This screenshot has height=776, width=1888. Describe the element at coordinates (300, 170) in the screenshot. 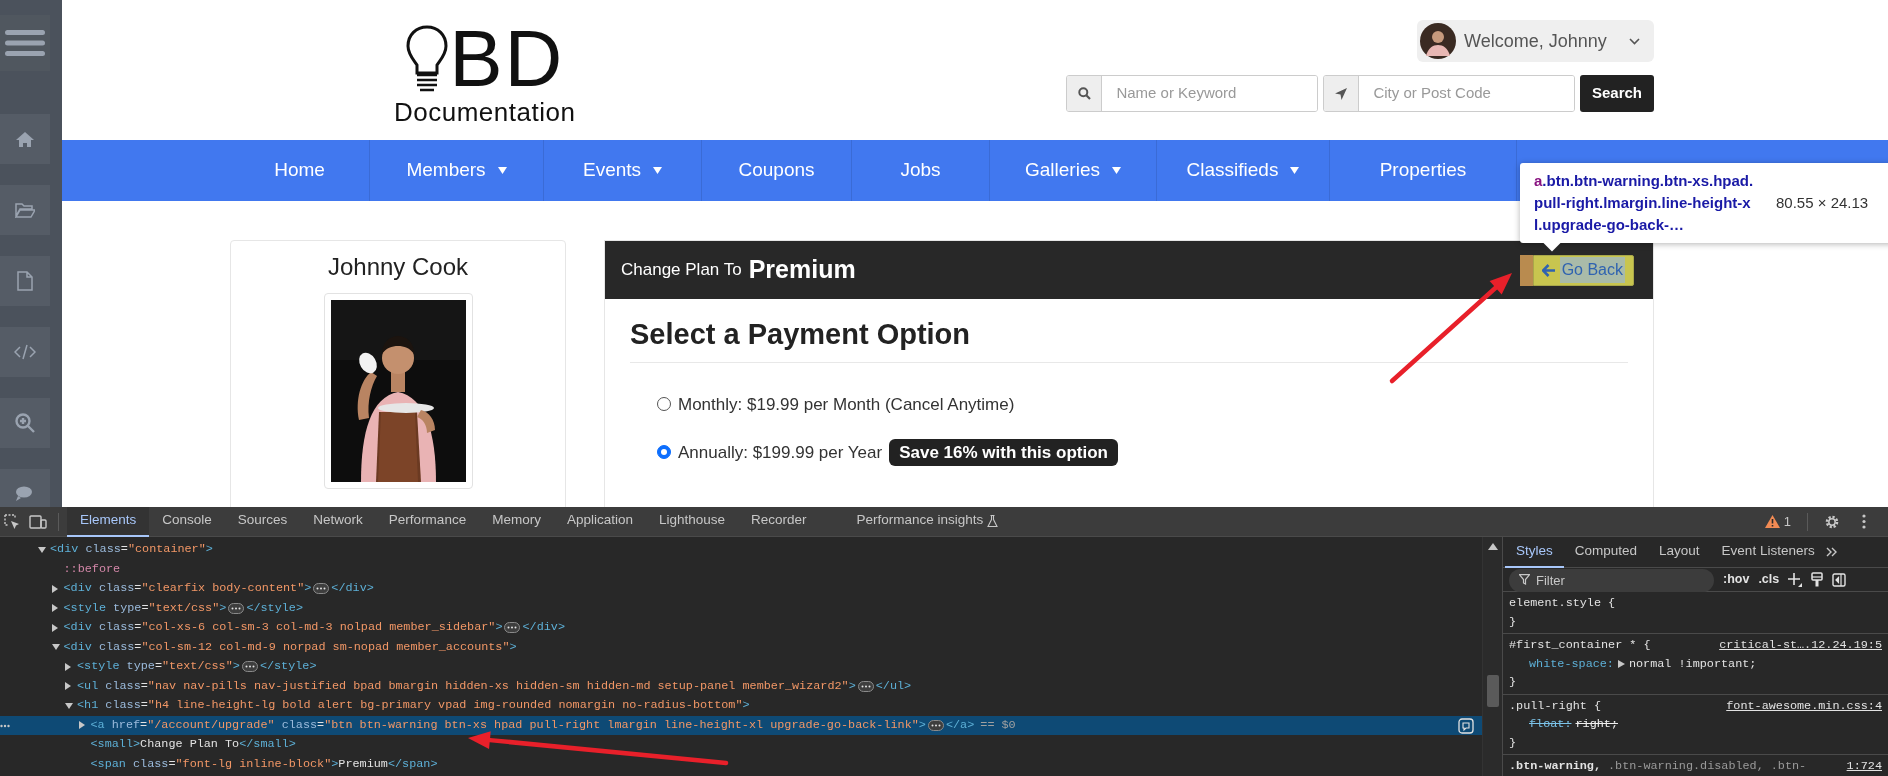

I see `nav-item: Home` at that location.